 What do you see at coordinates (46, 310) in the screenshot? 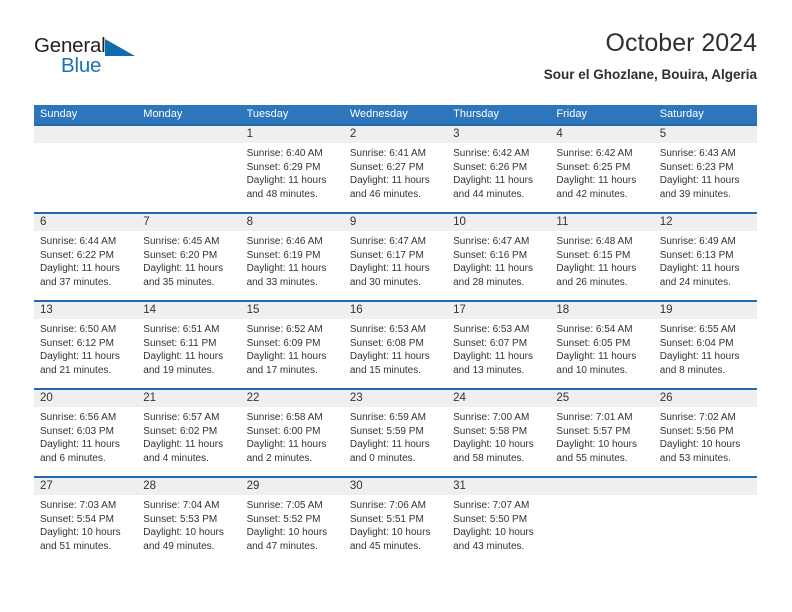
I see `day-number: 13` at bounding box center [46, 310].